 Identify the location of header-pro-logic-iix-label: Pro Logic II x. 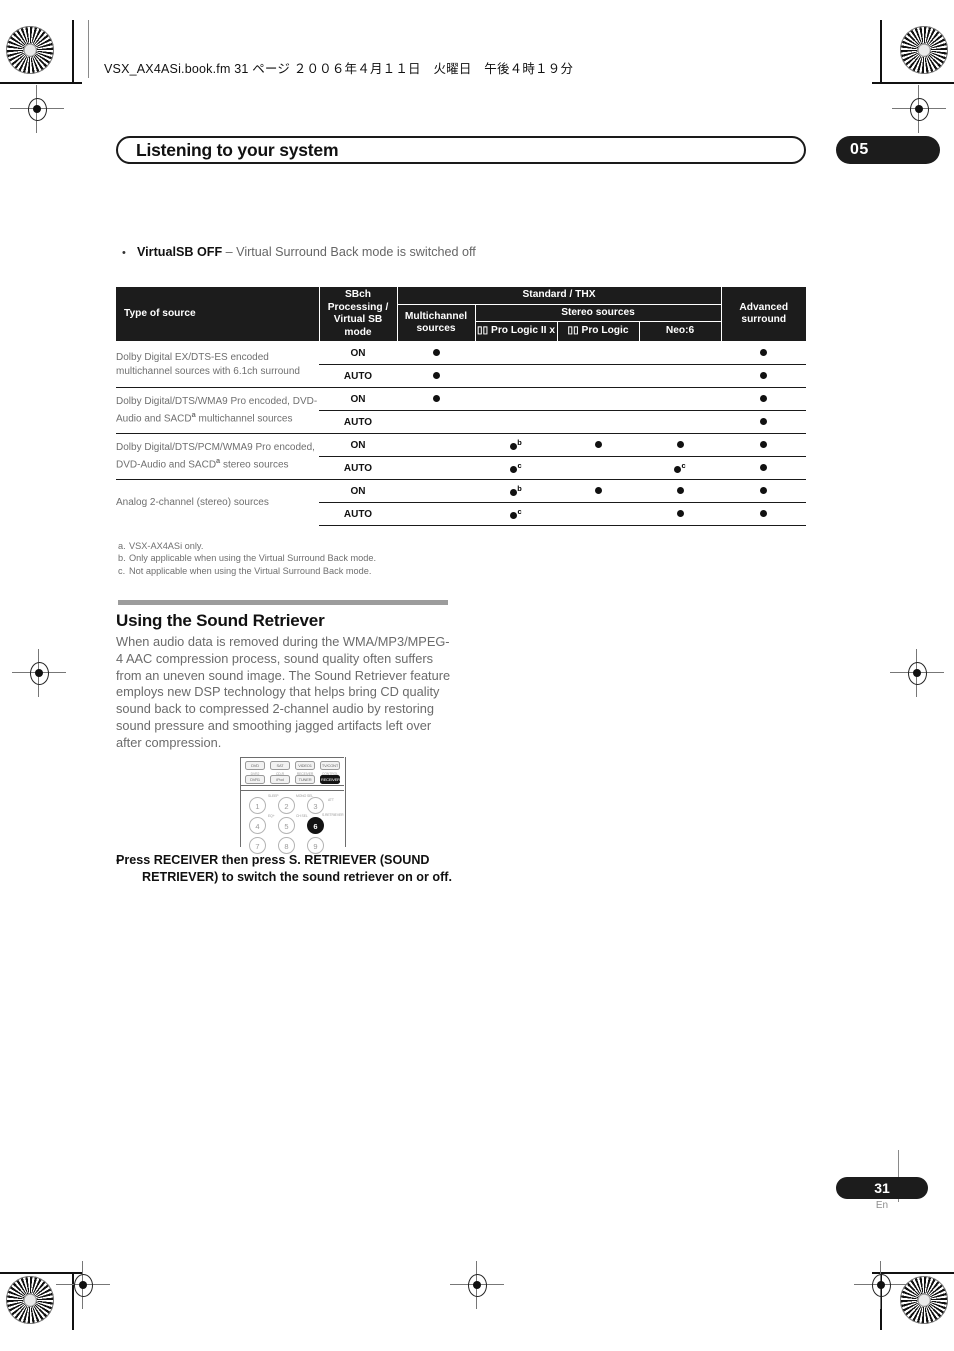
(523, 331).